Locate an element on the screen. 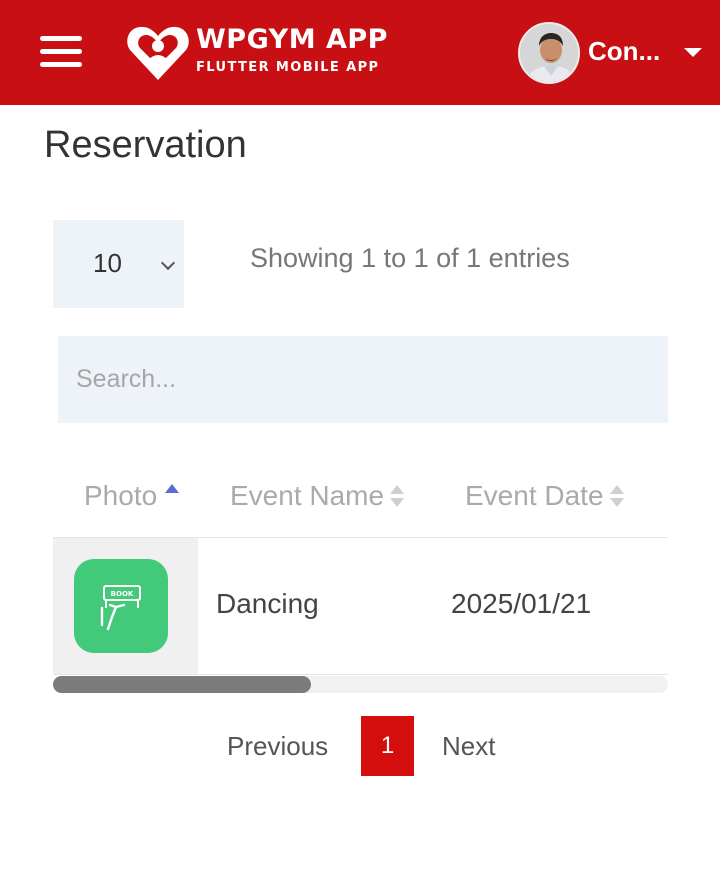  column-header-label: Photo is located at coordinates (121, 495).